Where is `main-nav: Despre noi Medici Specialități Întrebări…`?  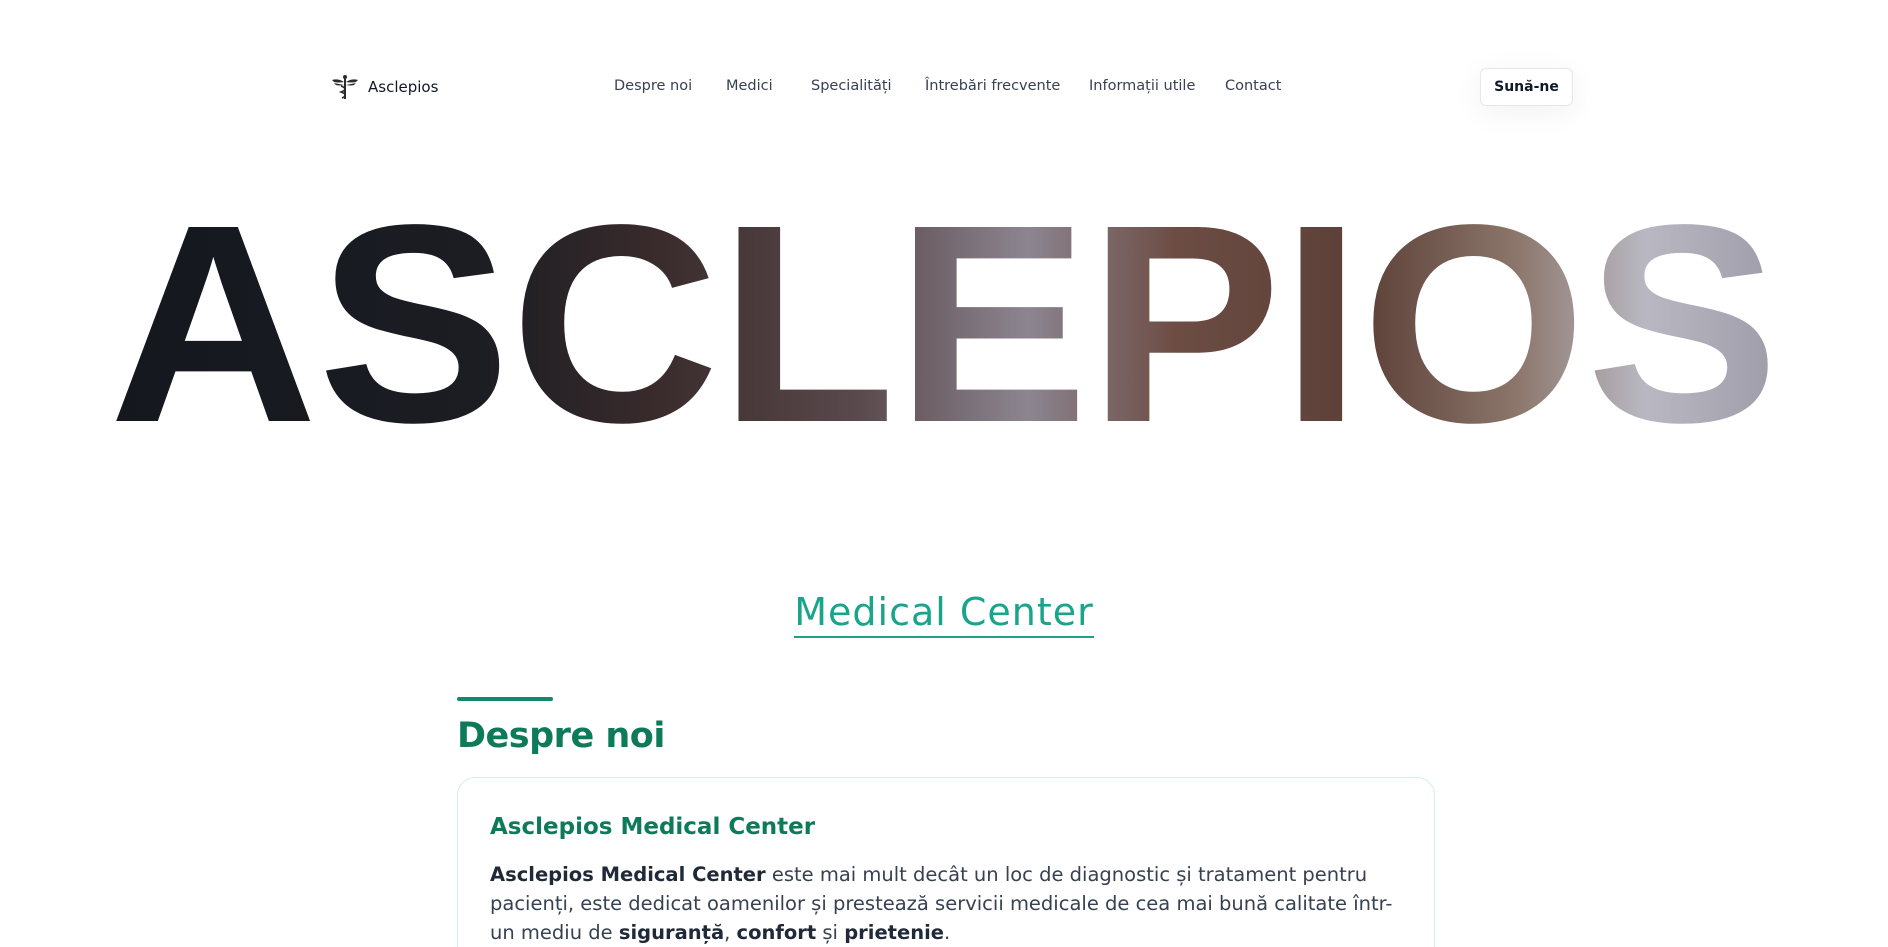
main-nav: Despre noi Medici Specialități Întrebări… is located at coordinates (944, 88).